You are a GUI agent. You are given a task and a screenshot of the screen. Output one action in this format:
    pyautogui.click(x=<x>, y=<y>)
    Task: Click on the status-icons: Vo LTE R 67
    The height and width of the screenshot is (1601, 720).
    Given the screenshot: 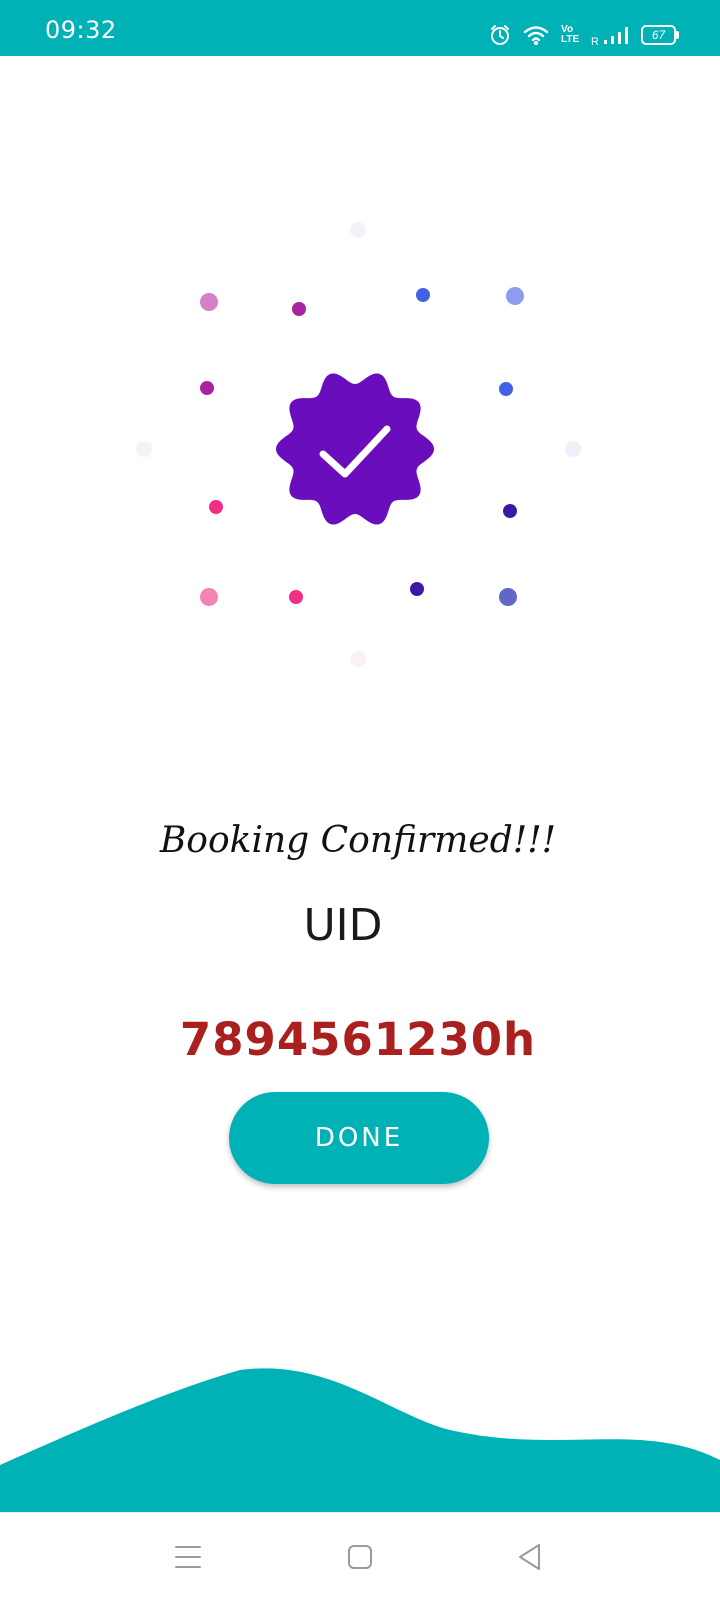 What is the action you would take?
    pyautogui.click(x=584, y=35)
    